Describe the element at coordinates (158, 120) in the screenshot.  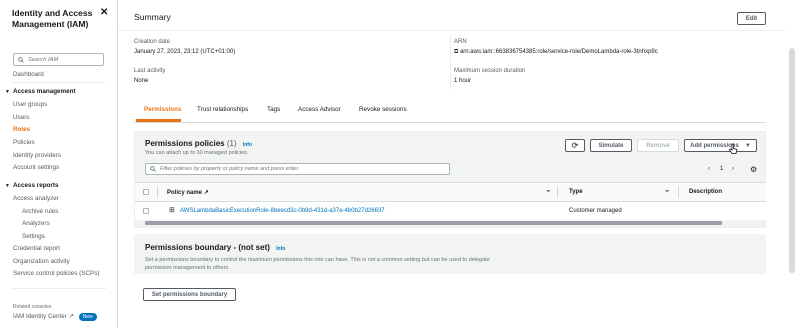
I see `active-tab-indicator` at that location.